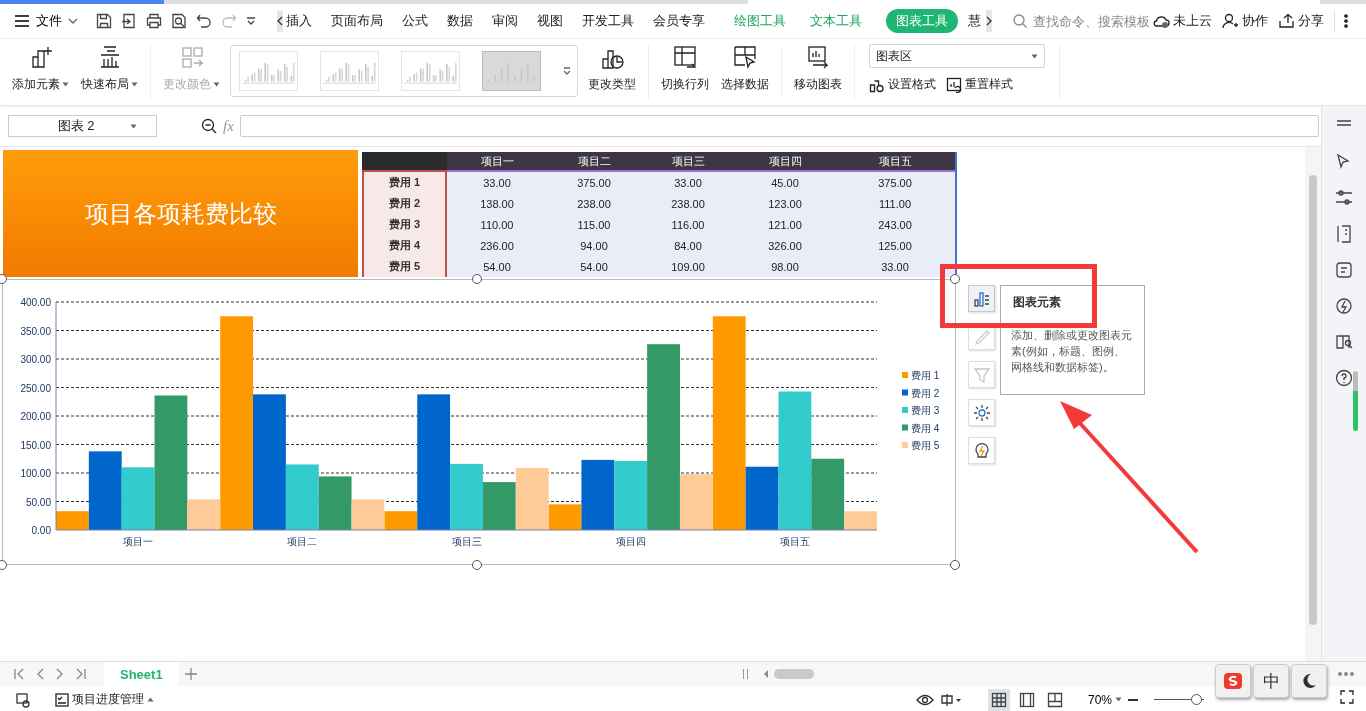 Image resolution: width=1366 pixels, height=711 pixels. I want to click on ime-theme-button, so click(1309, 681).